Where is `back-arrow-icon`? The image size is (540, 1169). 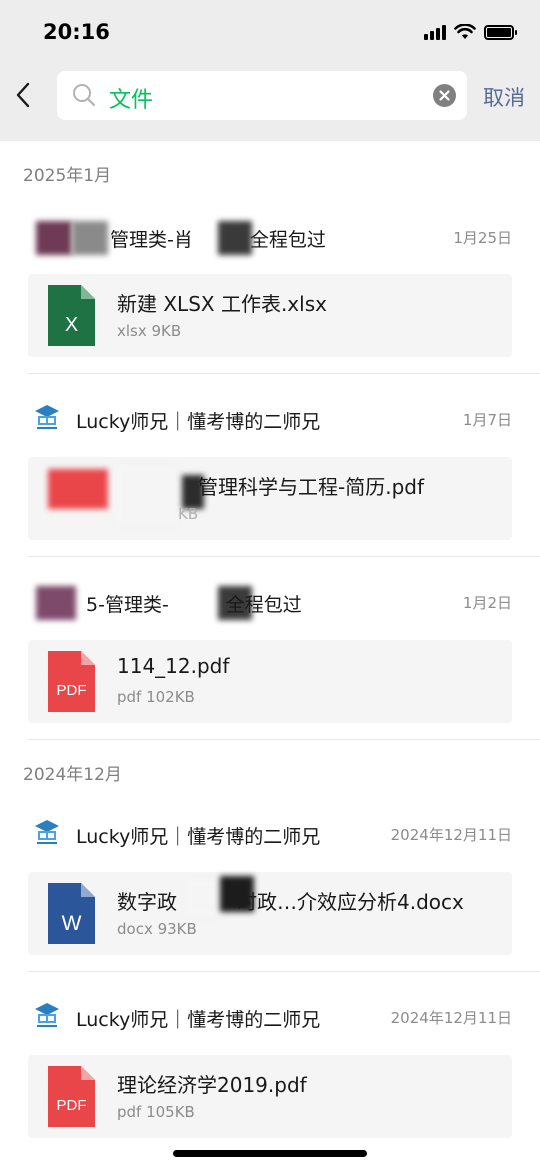
back-arrow-icon is located at coordinates (23, 95).